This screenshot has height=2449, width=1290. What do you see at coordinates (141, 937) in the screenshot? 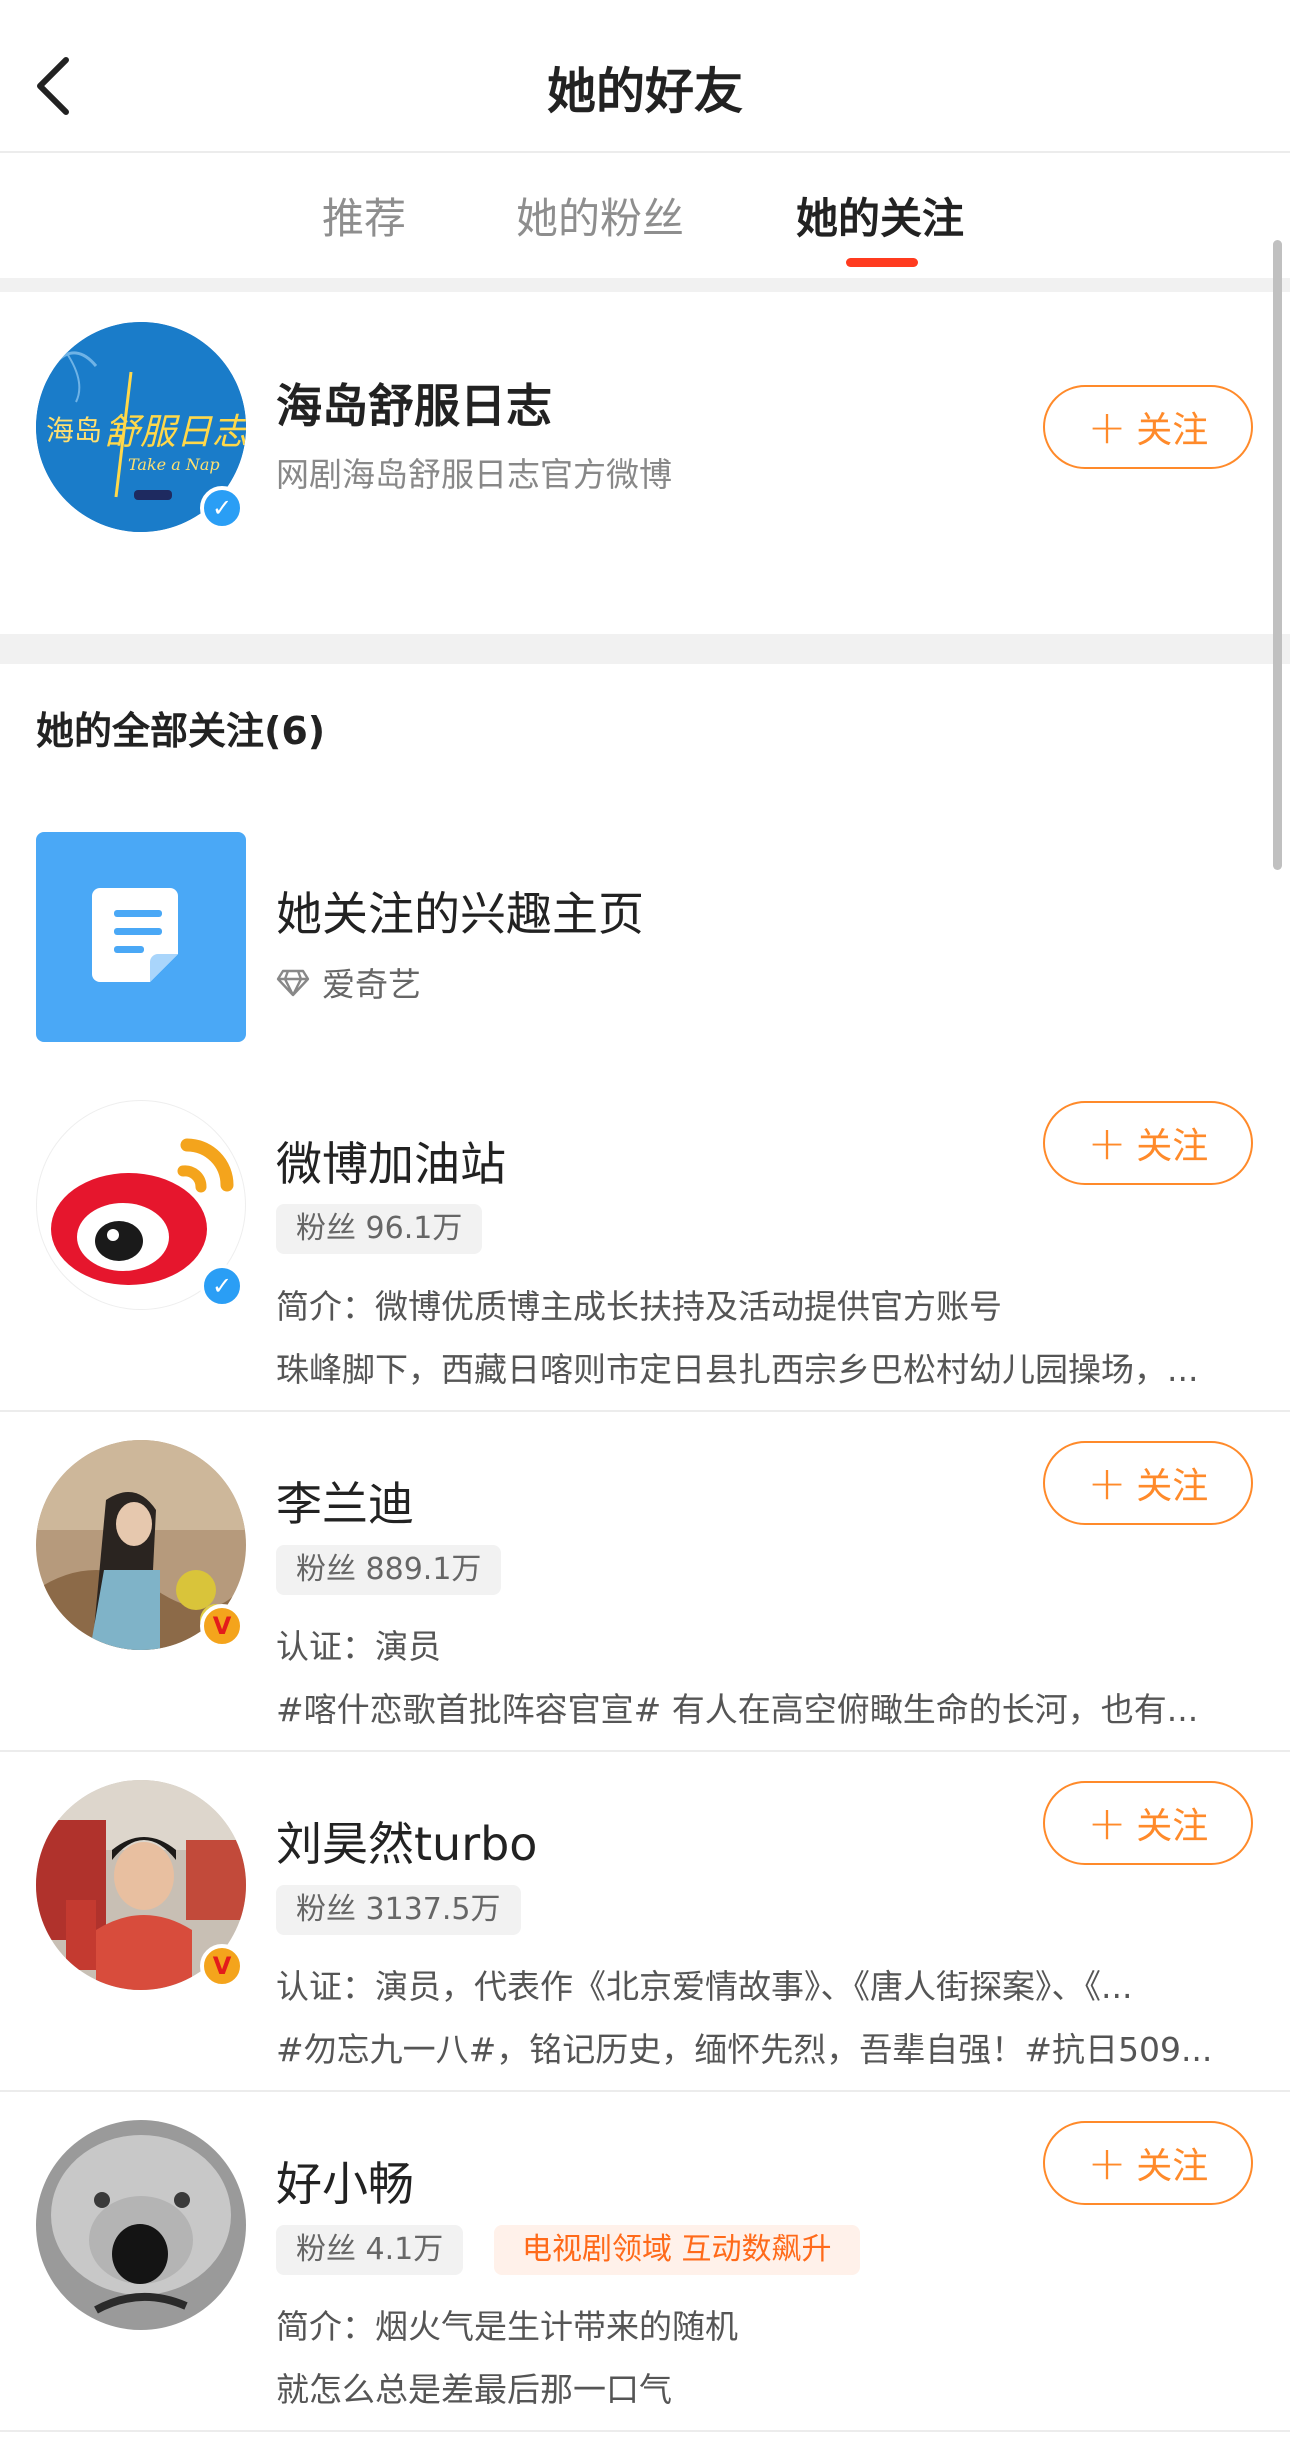
I see `interest-page-icon` at bounding box center [141, 937].